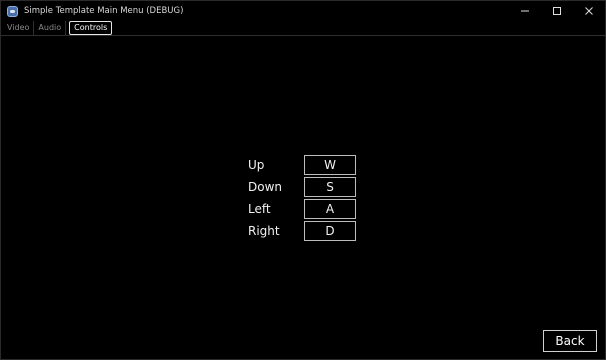  I want to click on close-icon, so click(589, 11).